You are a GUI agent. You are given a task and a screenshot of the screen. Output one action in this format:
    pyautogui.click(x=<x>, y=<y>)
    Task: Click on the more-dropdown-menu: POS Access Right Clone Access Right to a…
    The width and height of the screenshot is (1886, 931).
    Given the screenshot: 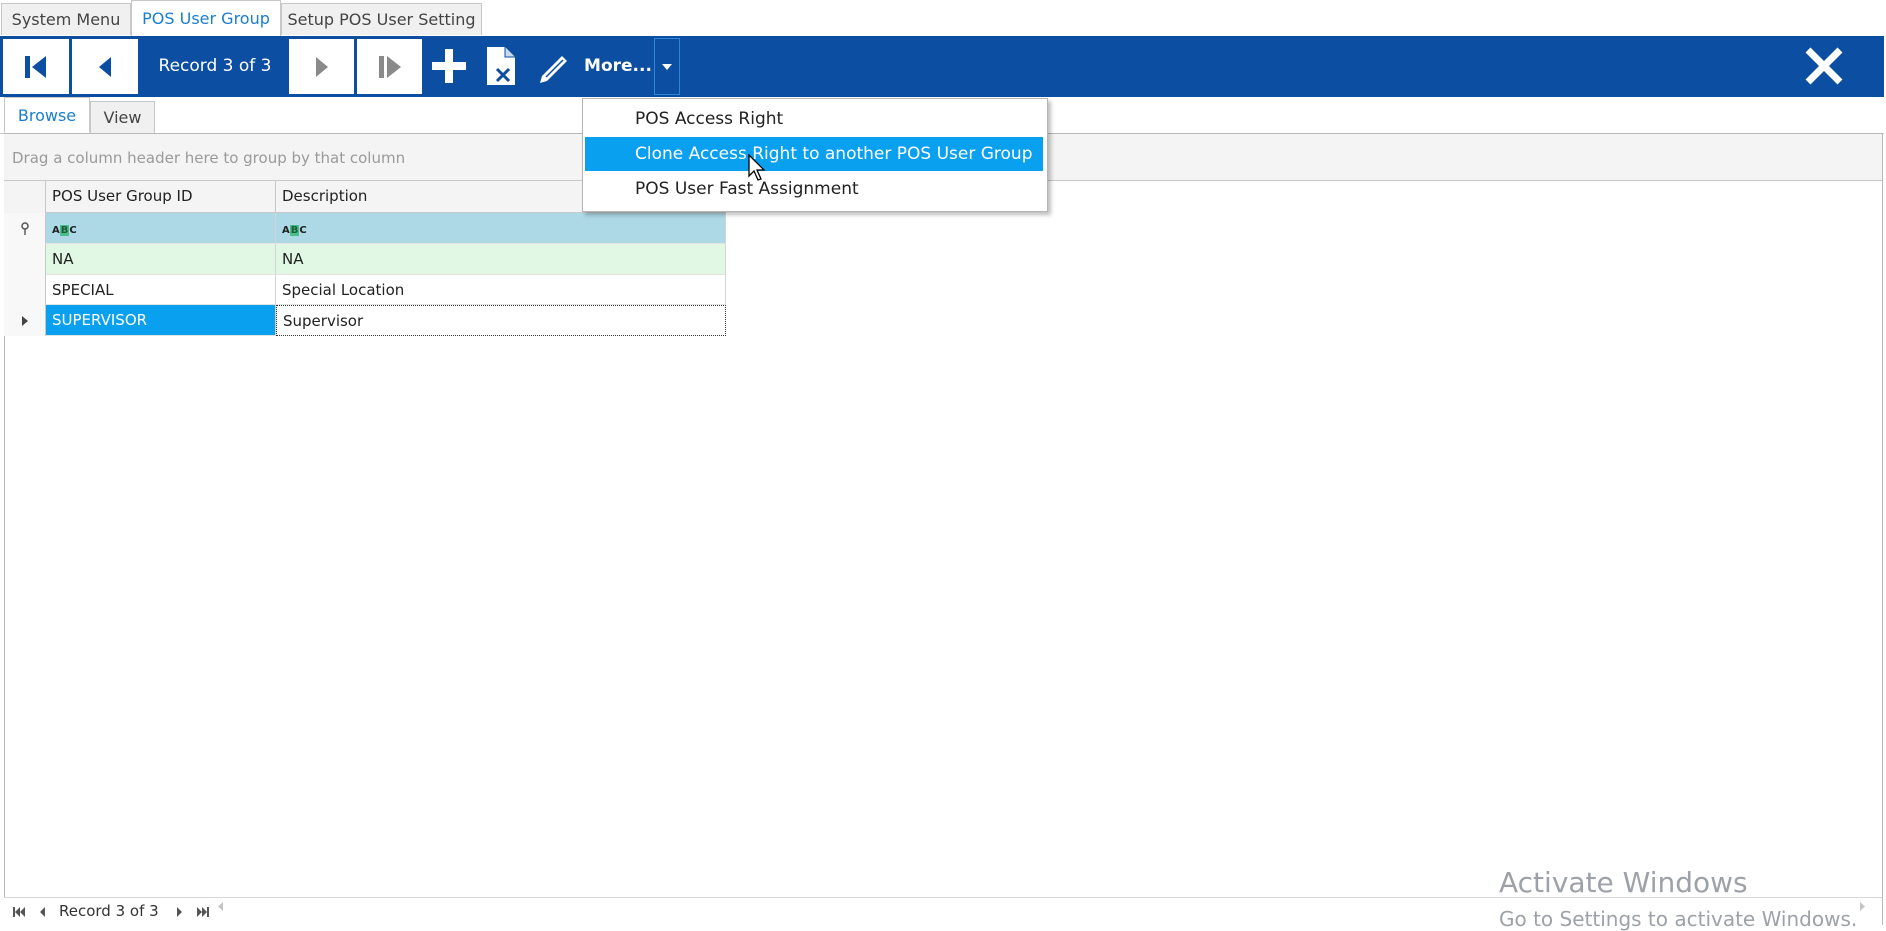 What is the action you would take?
    pyautogui.click(x=815, y=155)
    